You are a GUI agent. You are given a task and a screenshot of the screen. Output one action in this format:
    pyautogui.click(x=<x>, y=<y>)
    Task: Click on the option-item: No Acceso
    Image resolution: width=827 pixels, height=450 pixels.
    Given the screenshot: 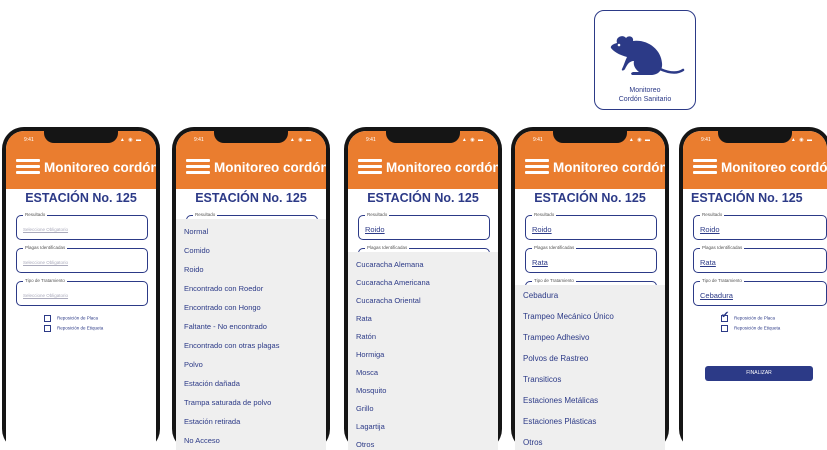 What is the action you would take?
    pyautogui.click(x=202, y=440)
    